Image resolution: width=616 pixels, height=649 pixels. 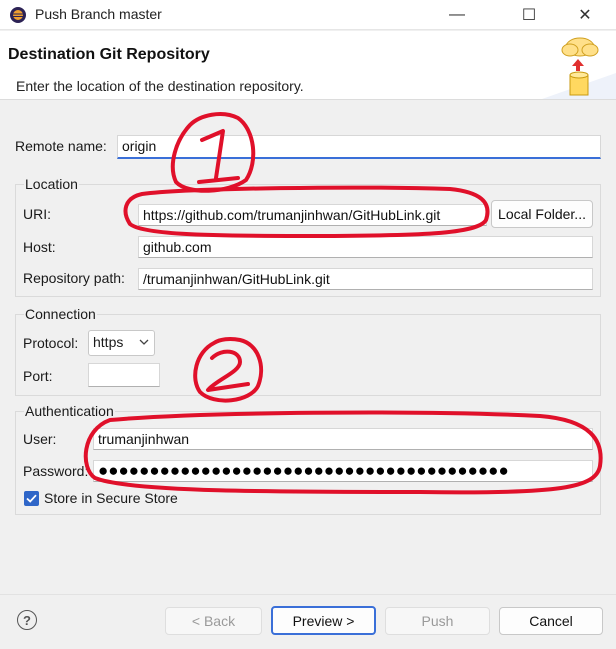 I want to click on host-label: Host:, so click(x=39, y=247).